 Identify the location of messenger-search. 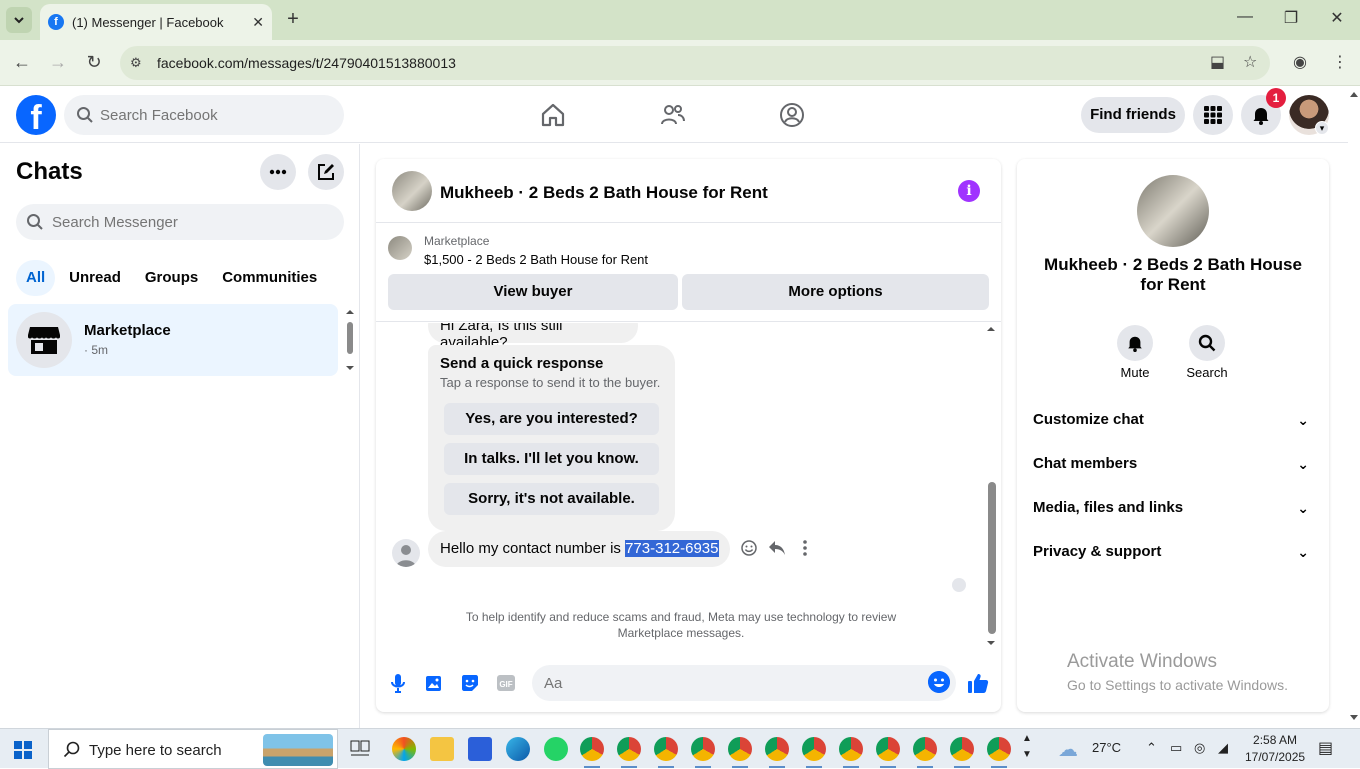
(180, 222).